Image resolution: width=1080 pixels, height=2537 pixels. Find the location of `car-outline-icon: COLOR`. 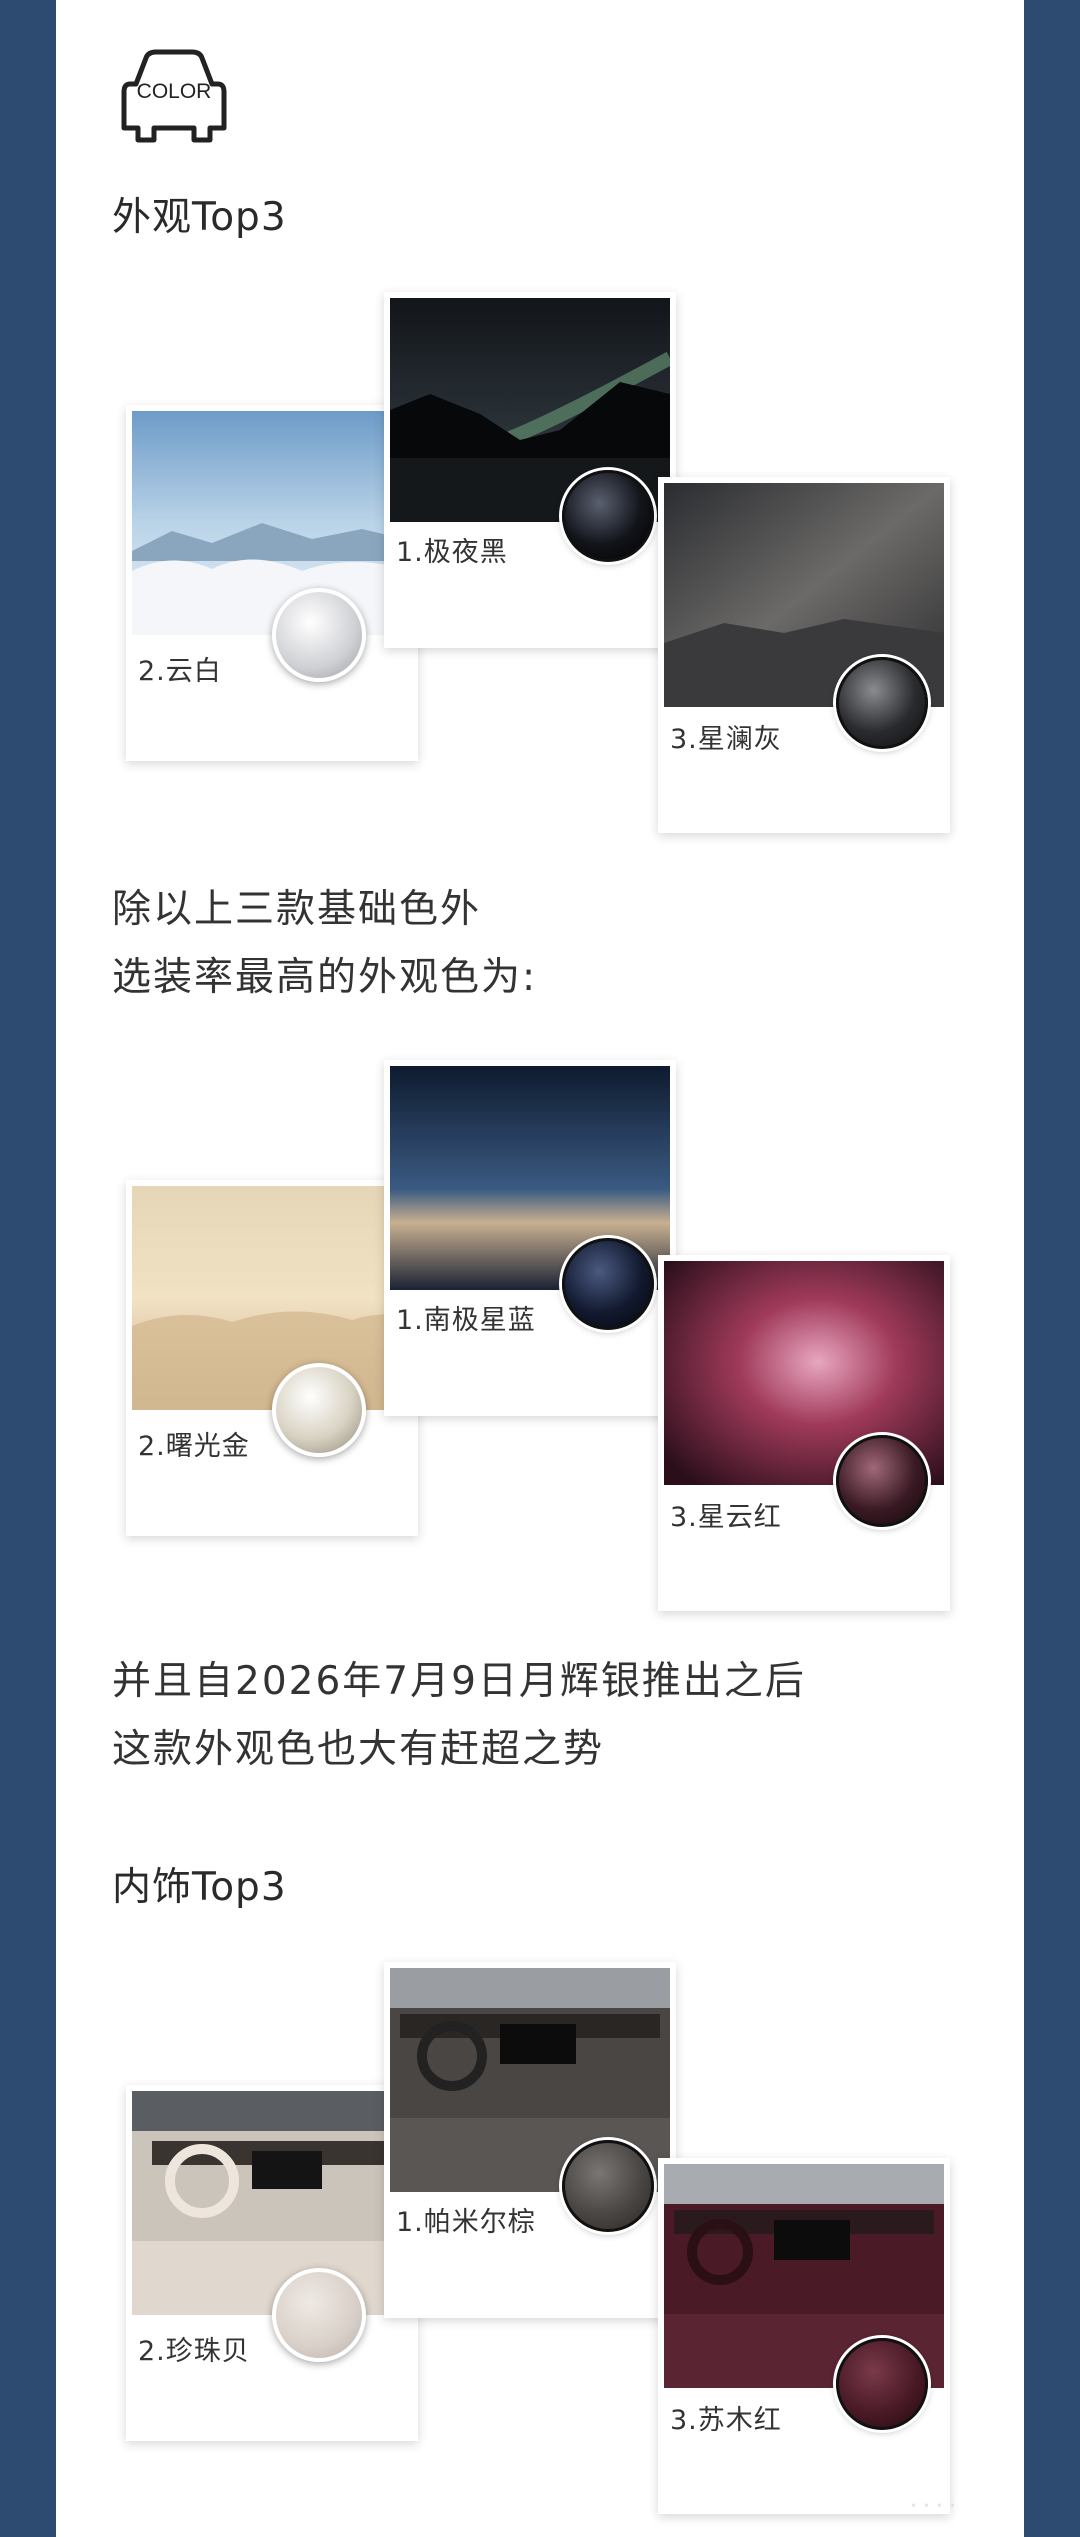

car-outline-icon: COLOR is located at coordinates (174, 97).